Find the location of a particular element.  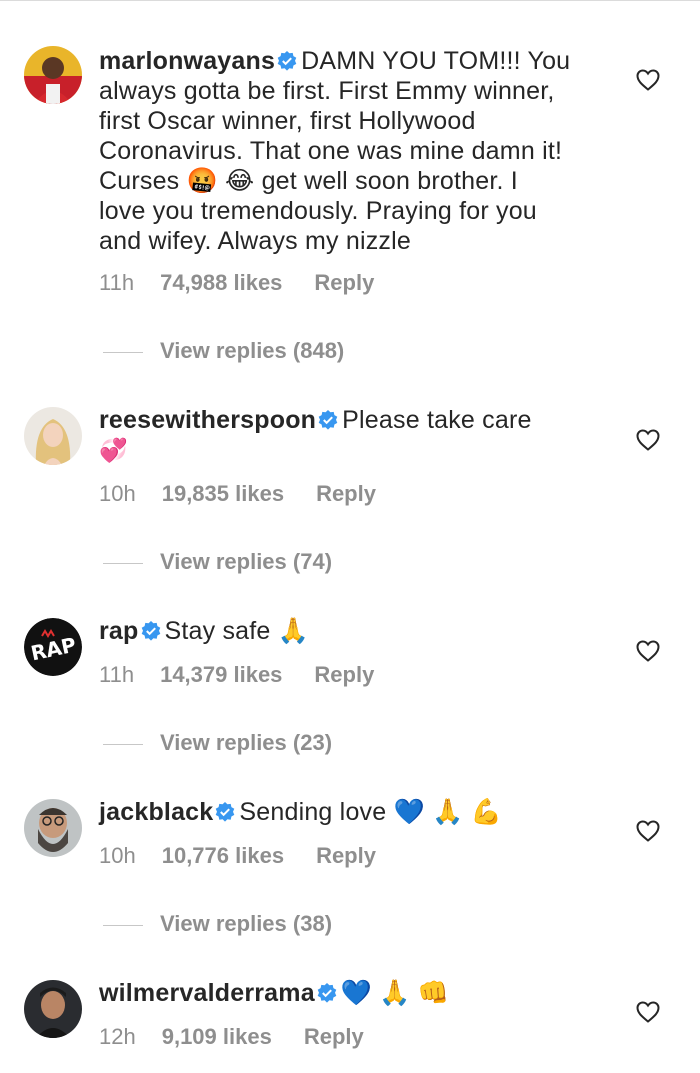

comment-meta: 10h 10,776 likes Reply is located at coordinates (237, 856).